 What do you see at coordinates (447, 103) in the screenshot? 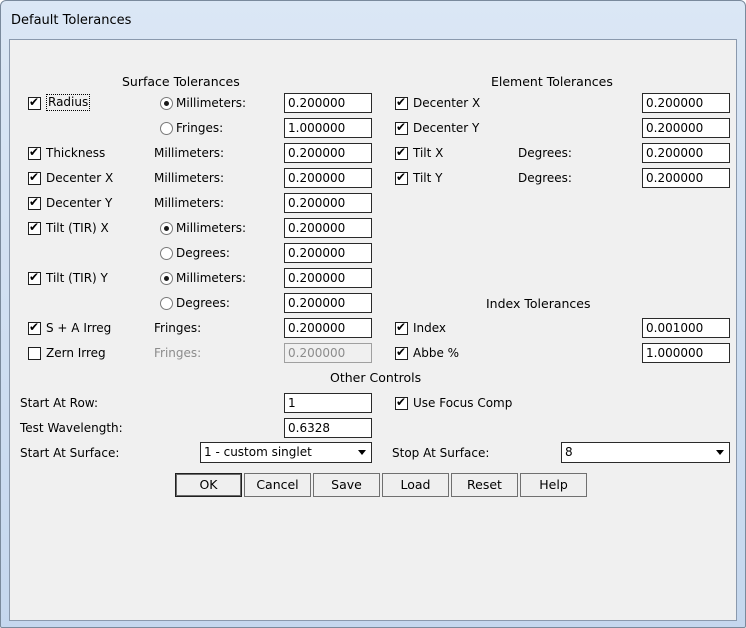
I see `element-decenter-x-label: Decenter X` at bounding box center [447, 103].